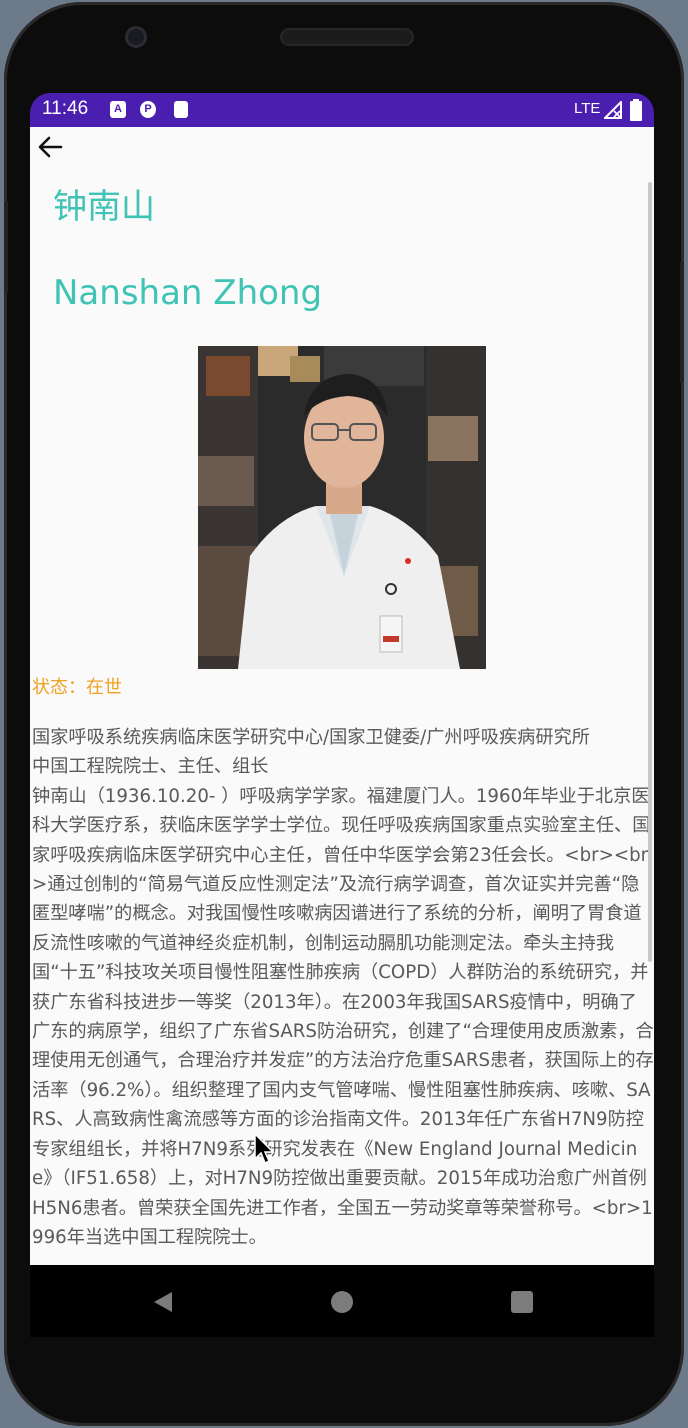 This screenshot has height=1428, width=688. Describe the element at coordinates (181, 109) in the screenshot. I see `sd-card-icon` at that location.